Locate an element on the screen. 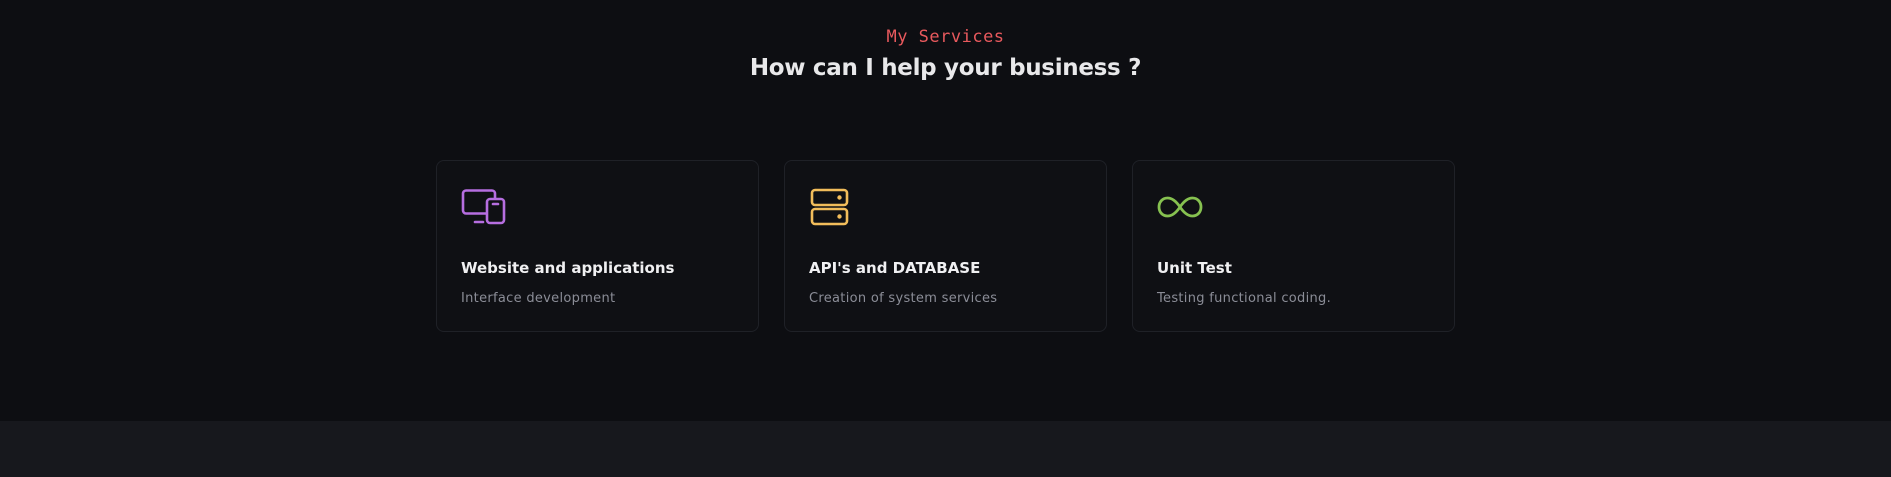 Image resolution: width=1891 pixels, height=477 pixels. server-icon is located at coordinates (829, 207).